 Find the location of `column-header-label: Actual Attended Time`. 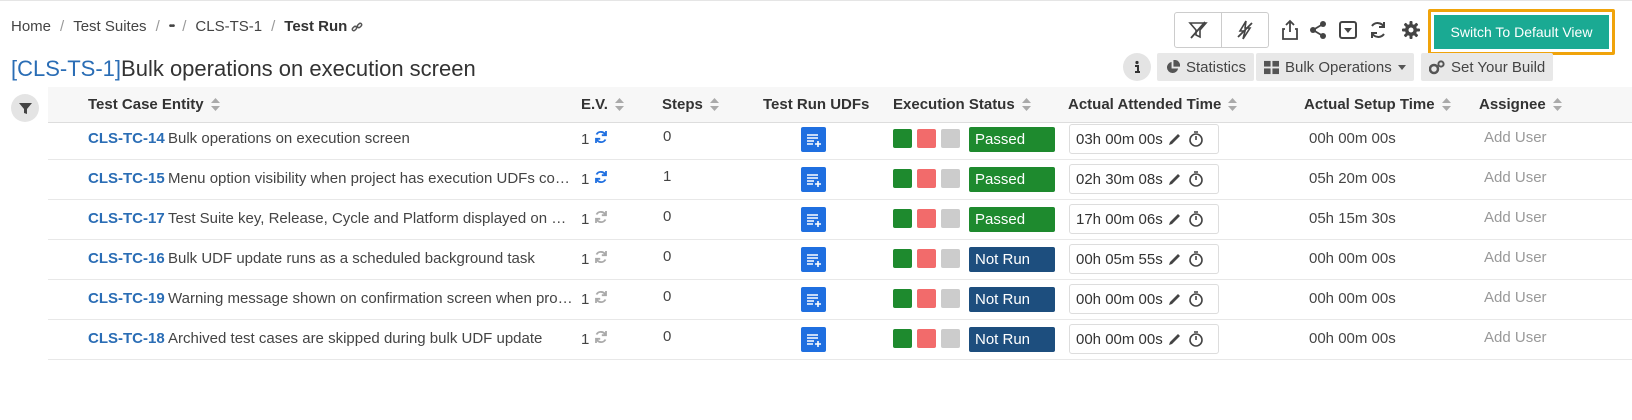

column-header-label: Actual Attended Time is located at coordinates (1145, 104).